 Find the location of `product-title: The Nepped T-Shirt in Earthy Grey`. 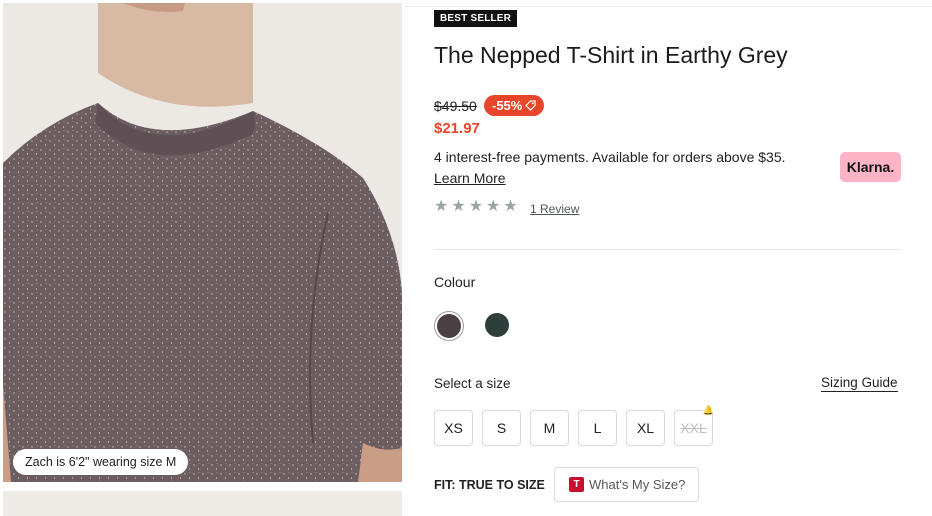

product-title: The Nepped T-Shirt in Earthy Grey is located at coordinates (611, 55).